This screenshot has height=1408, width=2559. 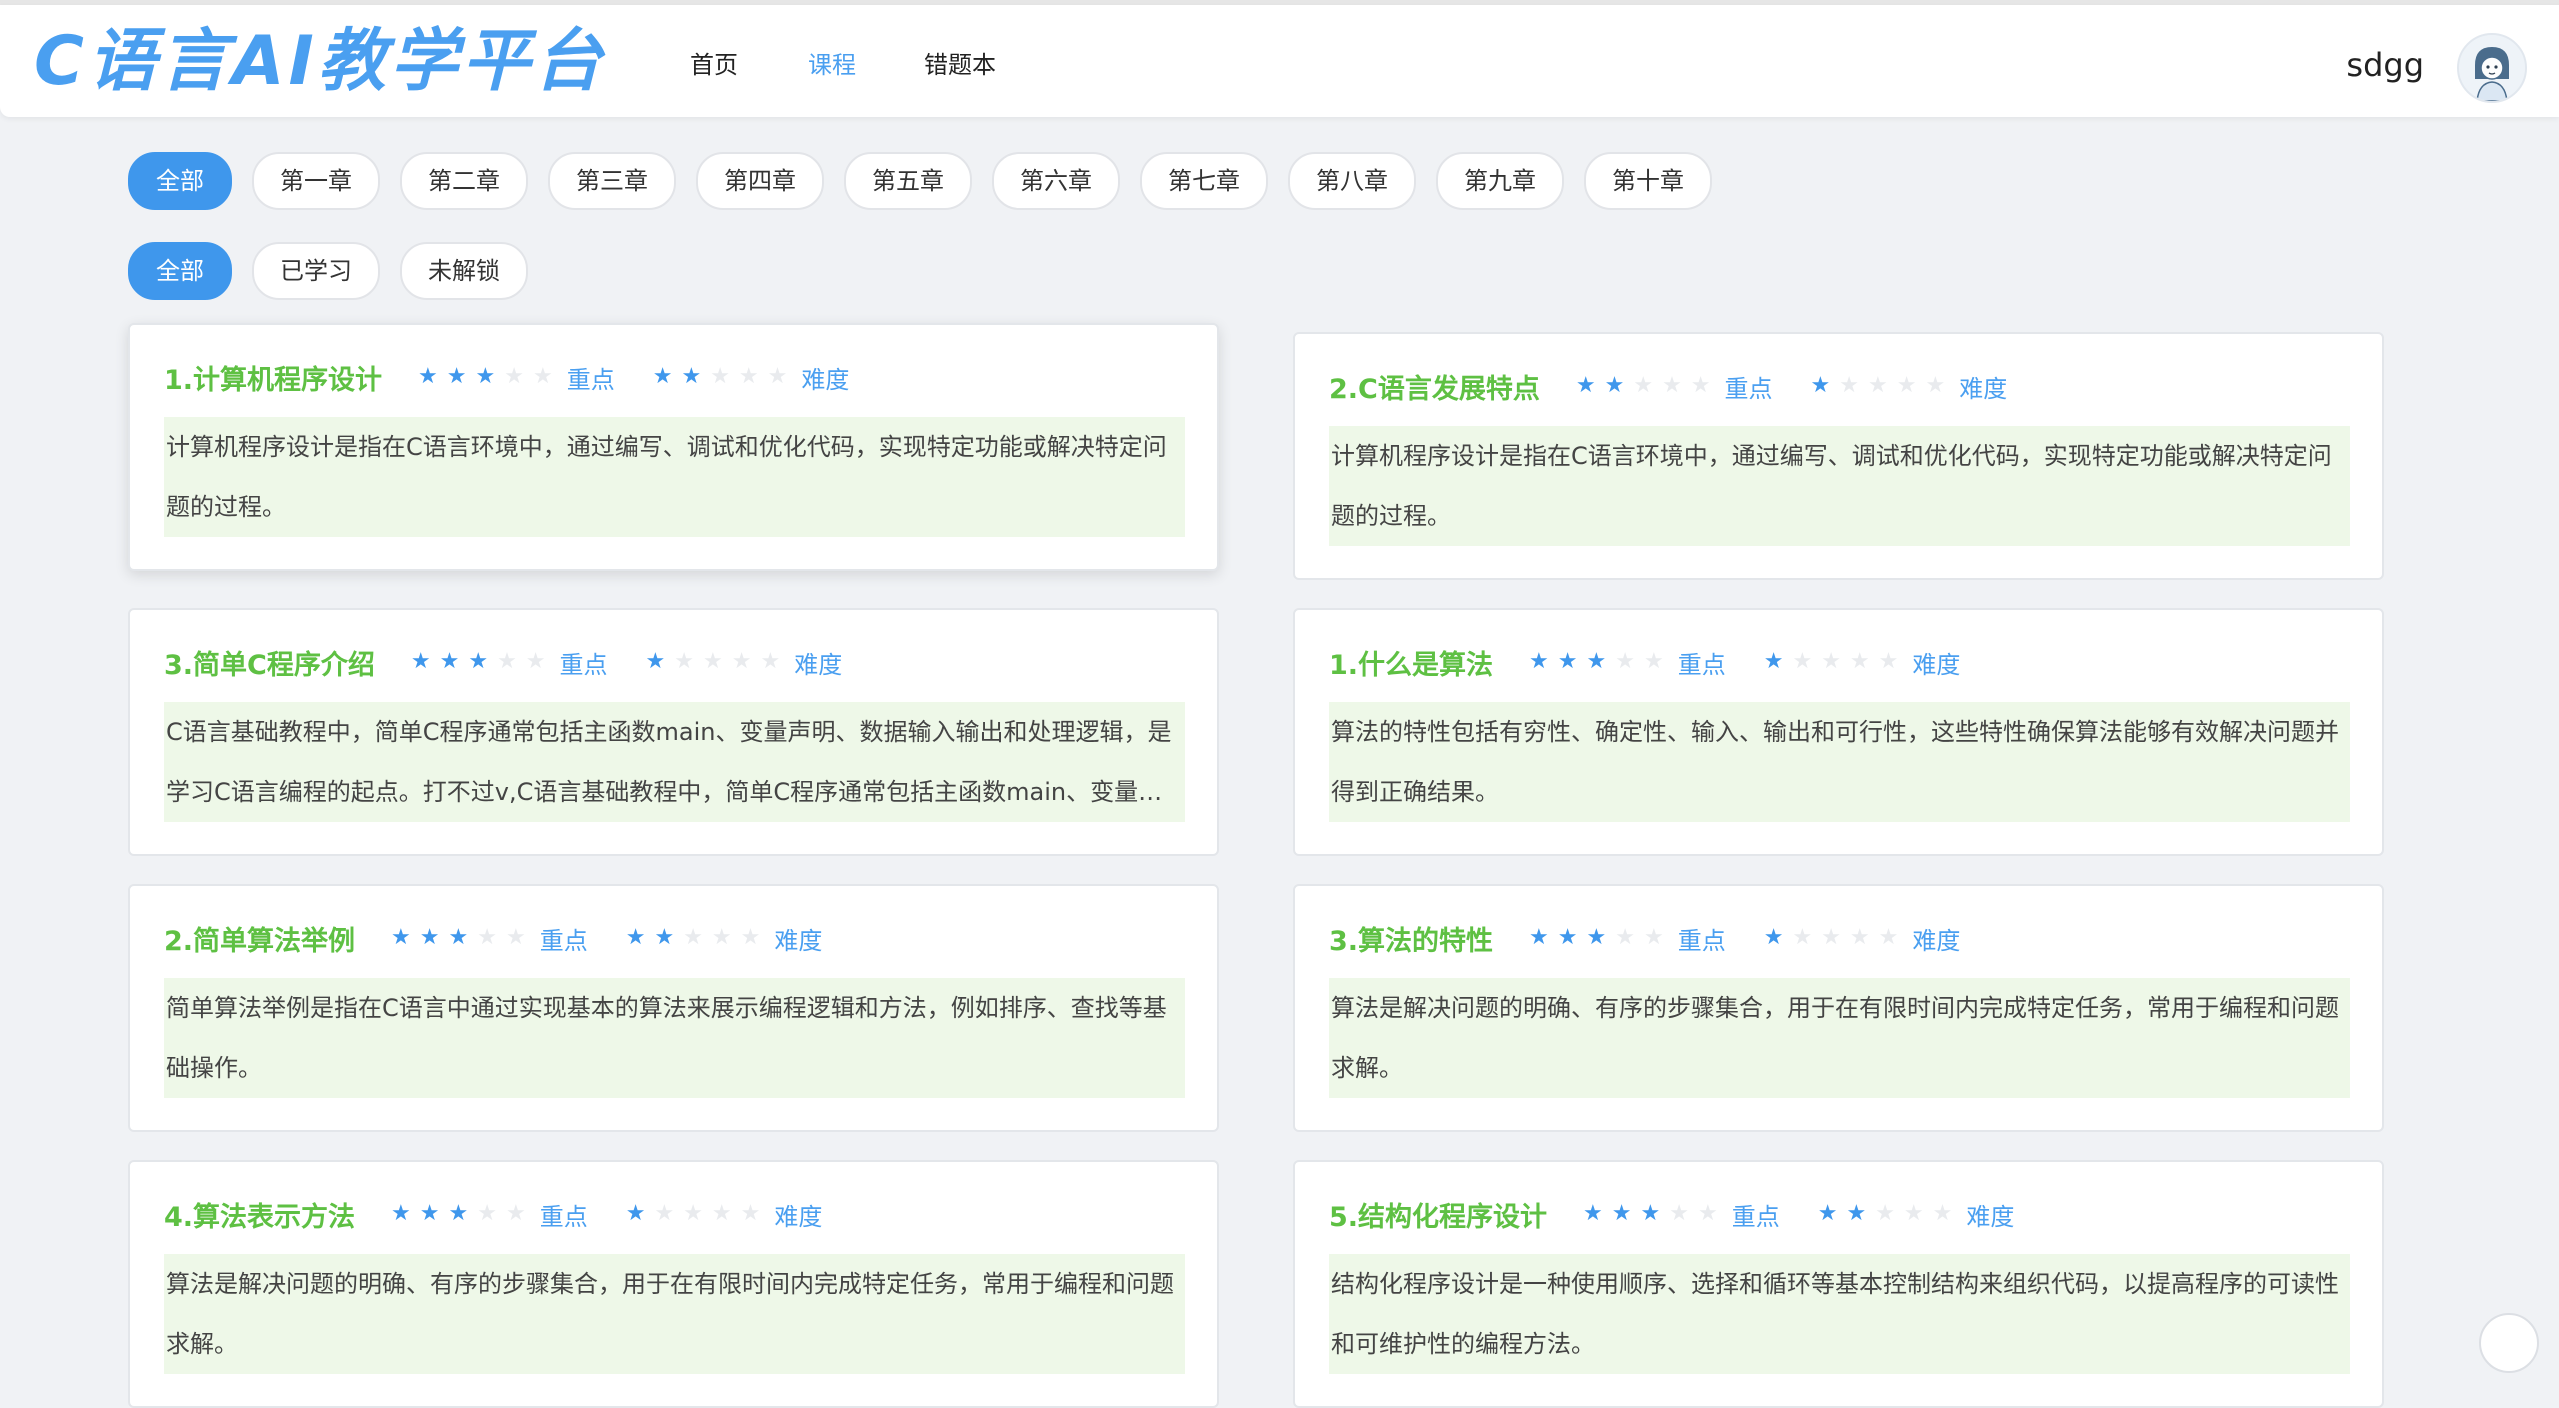 What do you see at coordinates (1204, 181) in the screenshot?
I see `chapter-filter-7: 第七章` at bounding box center [1204, 181].